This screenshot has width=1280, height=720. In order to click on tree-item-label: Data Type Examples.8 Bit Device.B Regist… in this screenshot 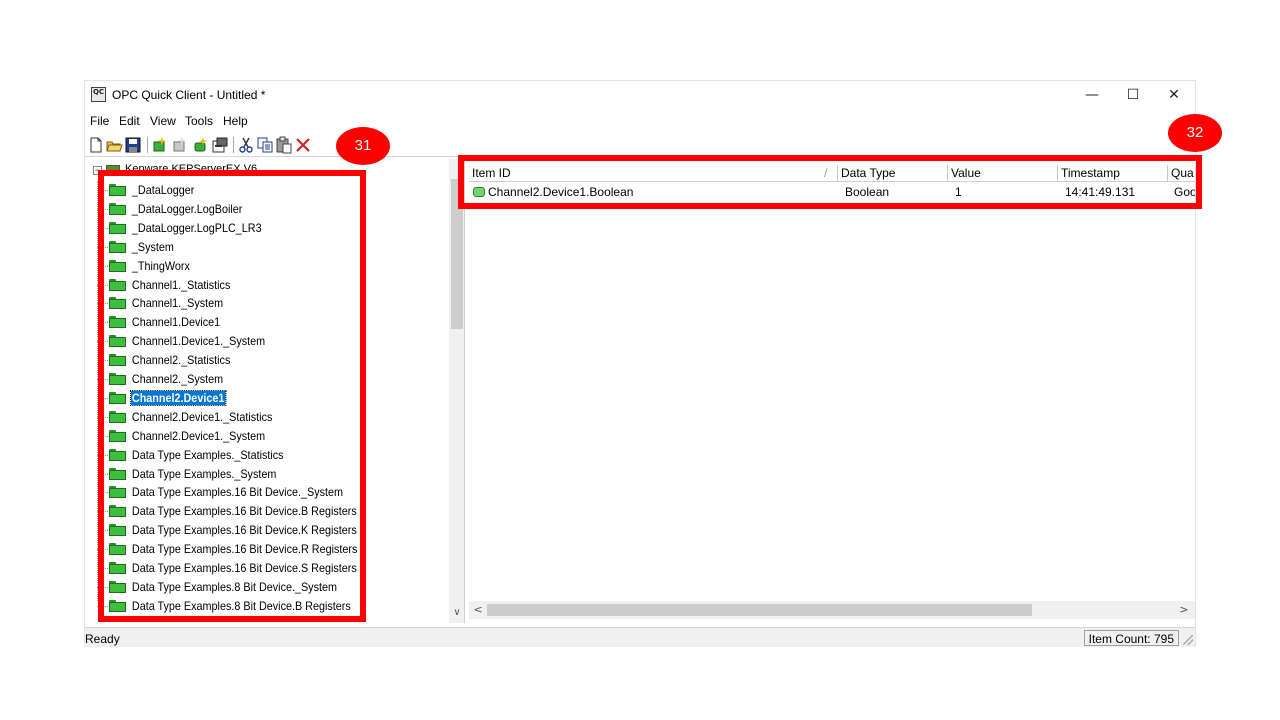, I will do `click(241, 605)`.